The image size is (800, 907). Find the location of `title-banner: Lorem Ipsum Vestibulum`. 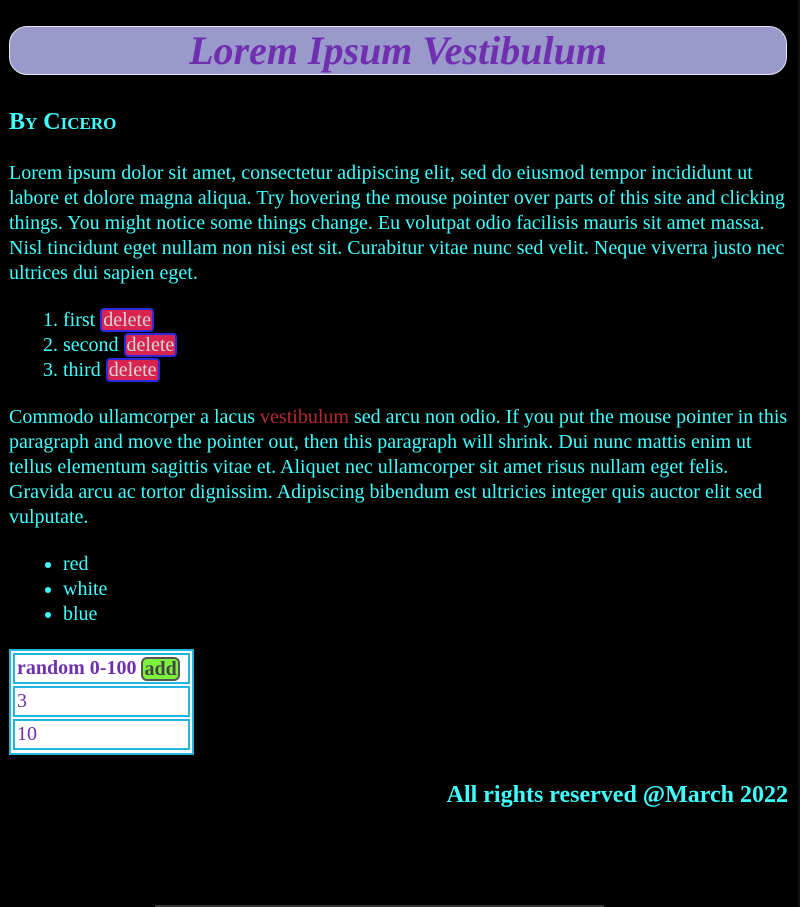

title-banner: Lorem Ipsum Vestibulum is located at coordinates (398, 50).